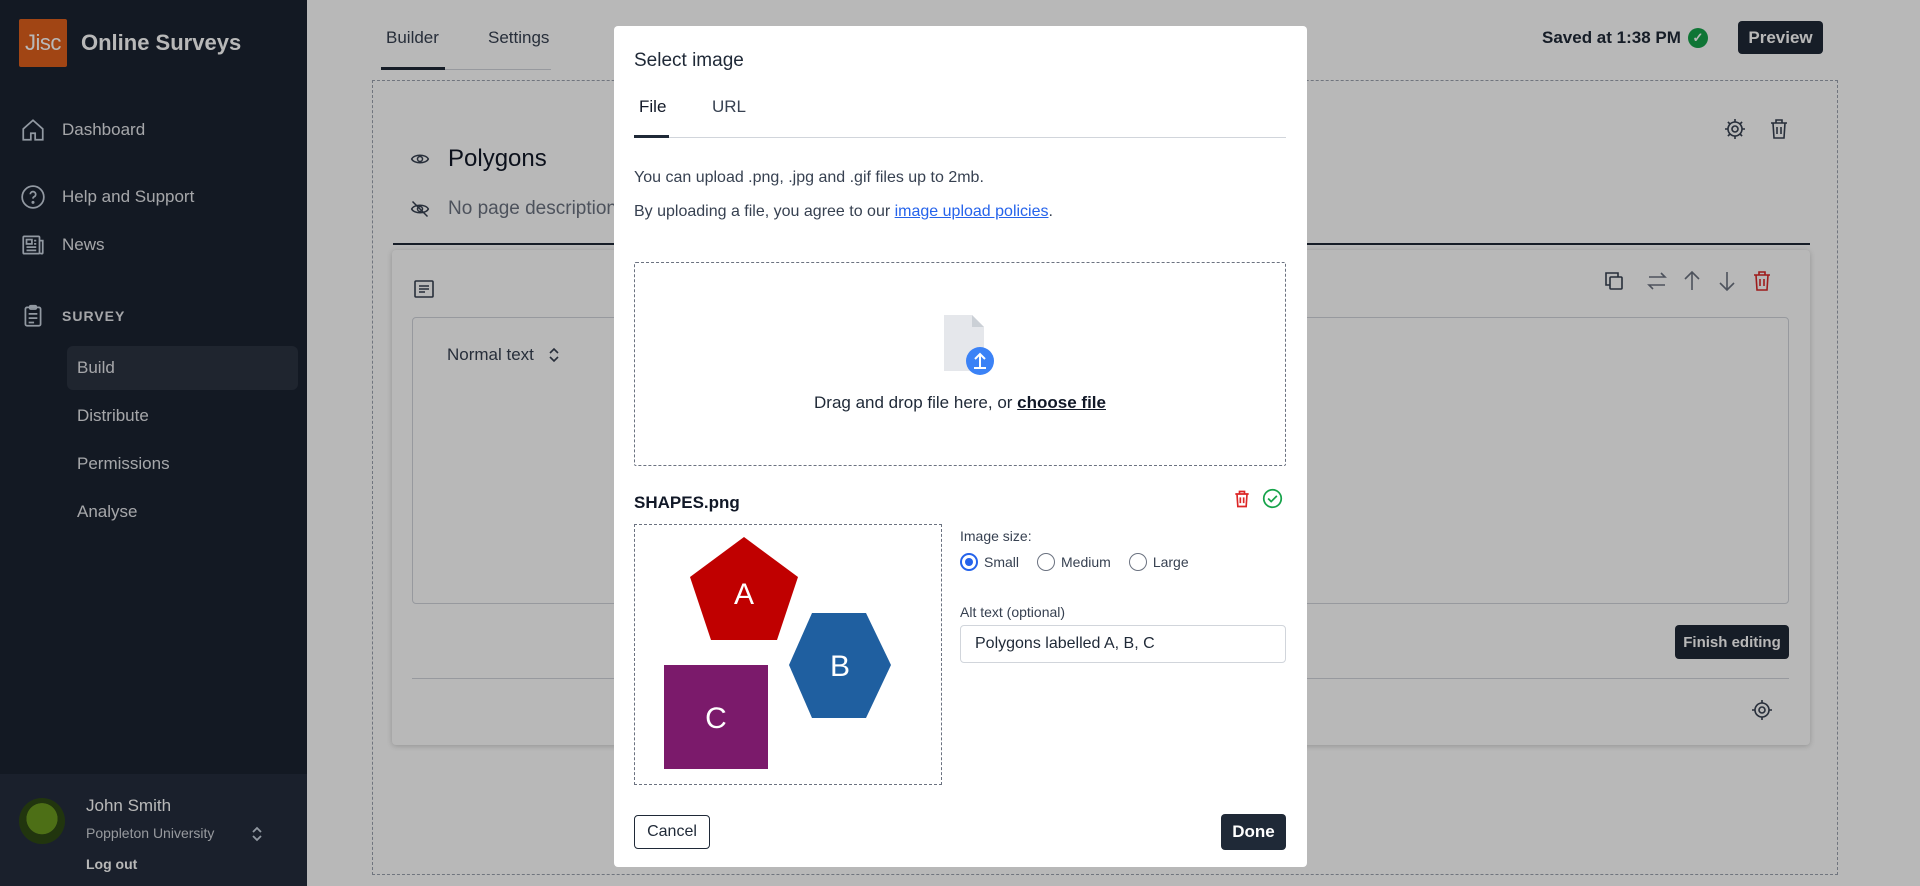  Describe the element at coordinates (989, 562) in the screenshot. I see `size-option-small: Small` at that location.